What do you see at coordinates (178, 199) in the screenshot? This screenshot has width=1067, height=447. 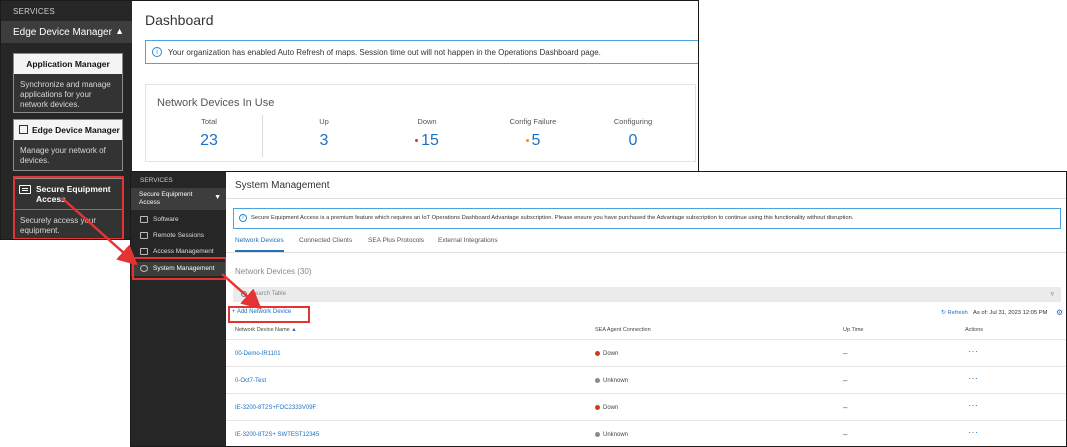 I see `secure-equipment-access-section: Secure Equipment Access ▼` at bounding box center [178, 199].